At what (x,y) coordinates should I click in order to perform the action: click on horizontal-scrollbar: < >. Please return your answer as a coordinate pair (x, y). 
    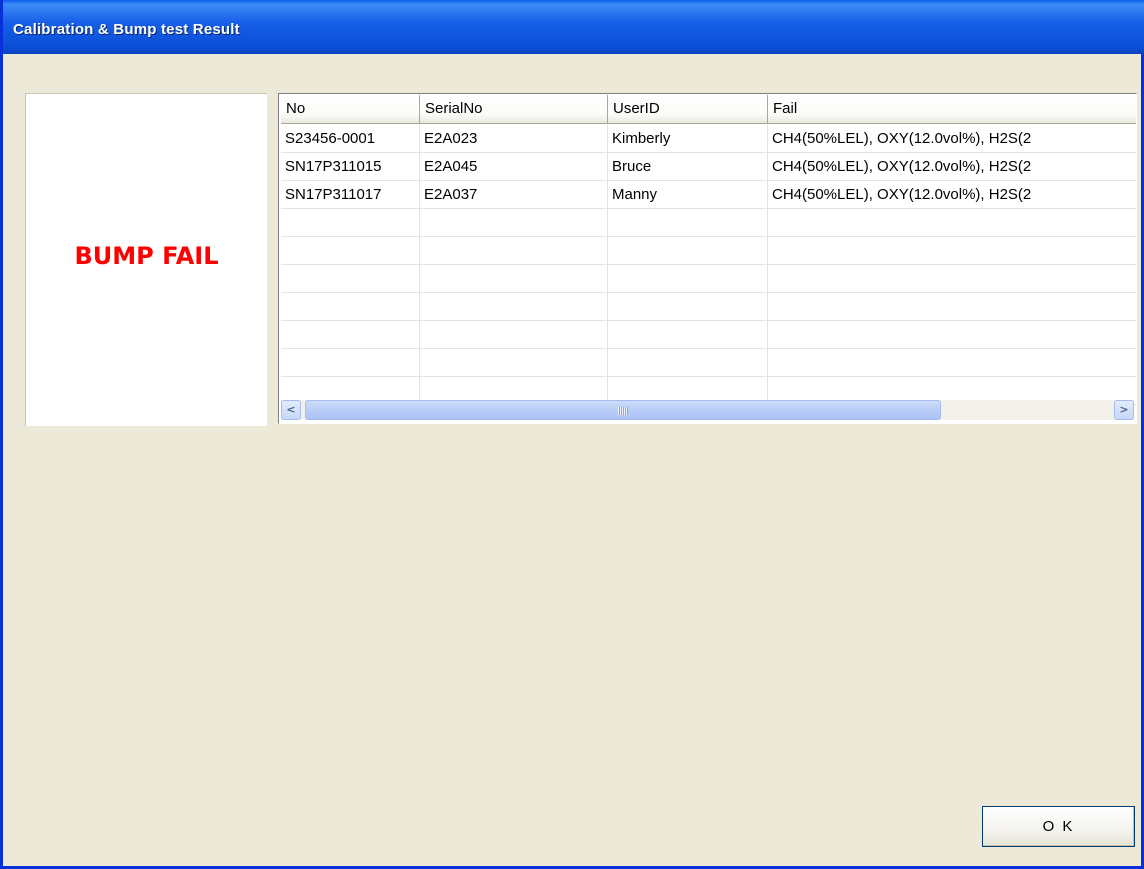
    Looking at the image, I should click on (707, 410).